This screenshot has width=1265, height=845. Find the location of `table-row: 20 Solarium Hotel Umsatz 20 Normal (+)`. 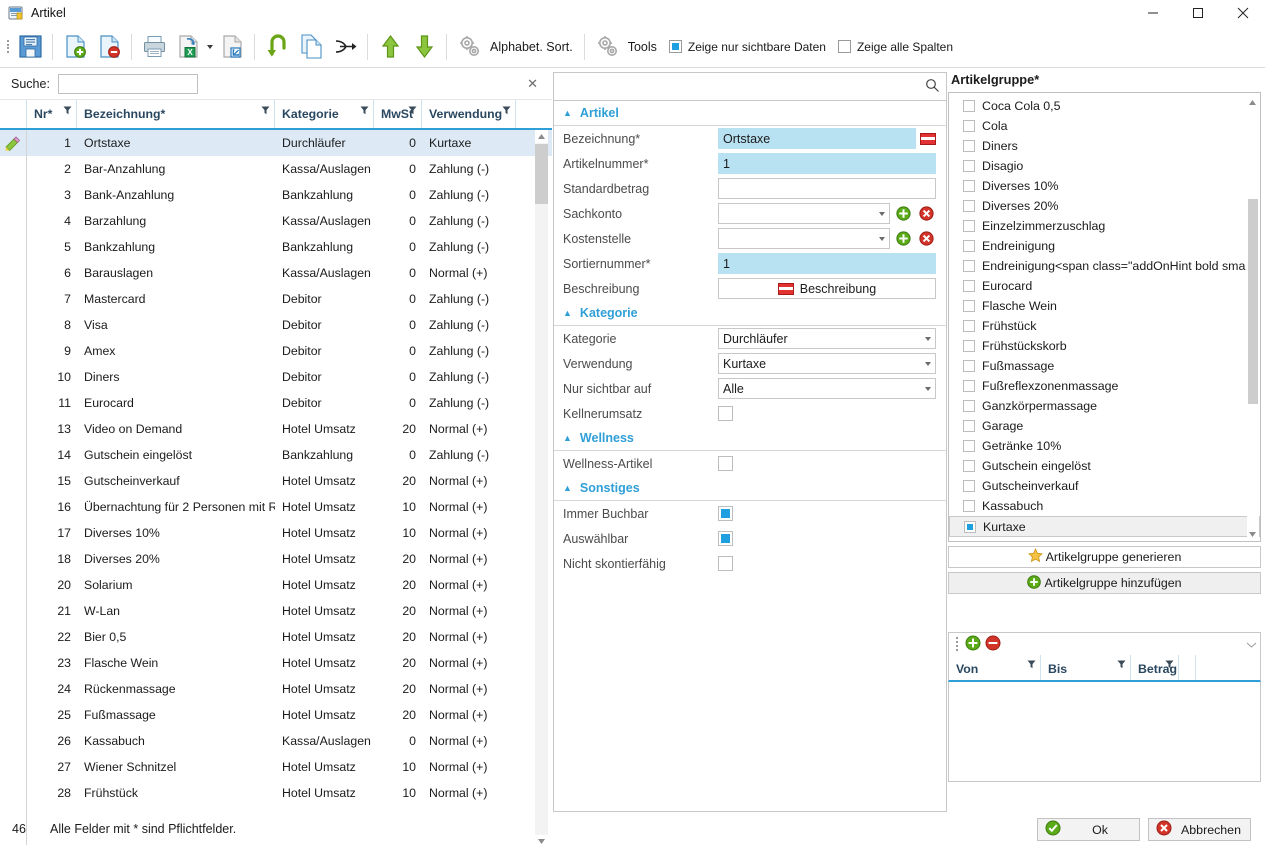

table-row: 20 Solarium Hotel Umsatz 20 Normal (+) is located at coordinates (276, 585).